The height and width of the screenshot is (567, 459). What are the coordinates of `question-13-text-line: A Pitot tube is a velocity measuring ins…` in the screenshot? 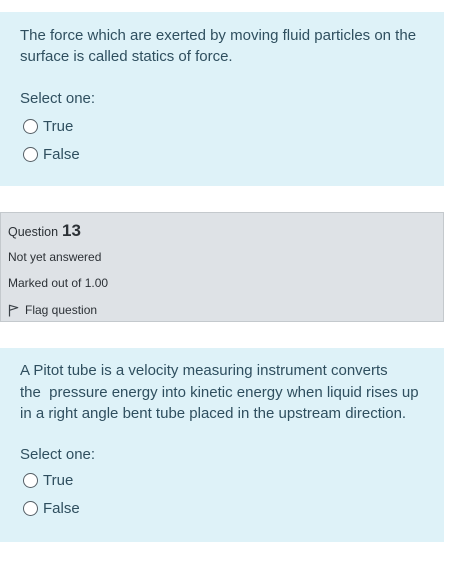 It's located at (204, 370).